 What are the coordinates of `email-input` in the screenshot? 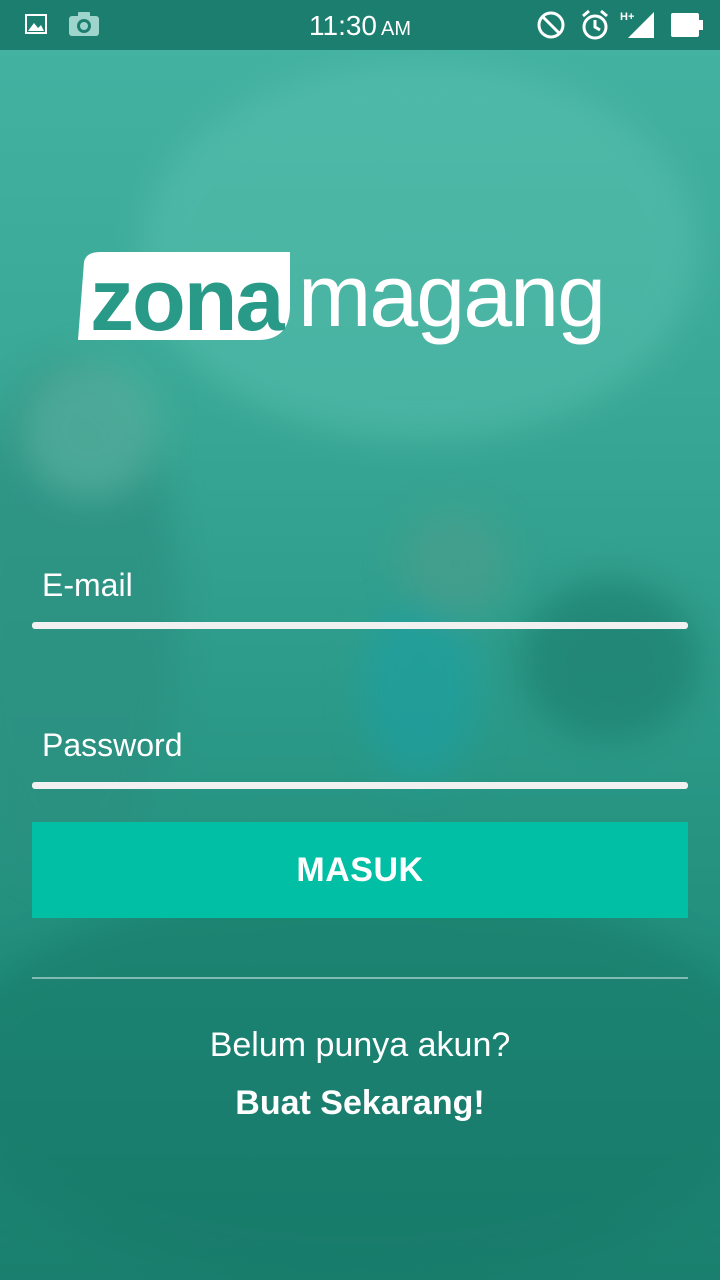 It's located at (360, 585).